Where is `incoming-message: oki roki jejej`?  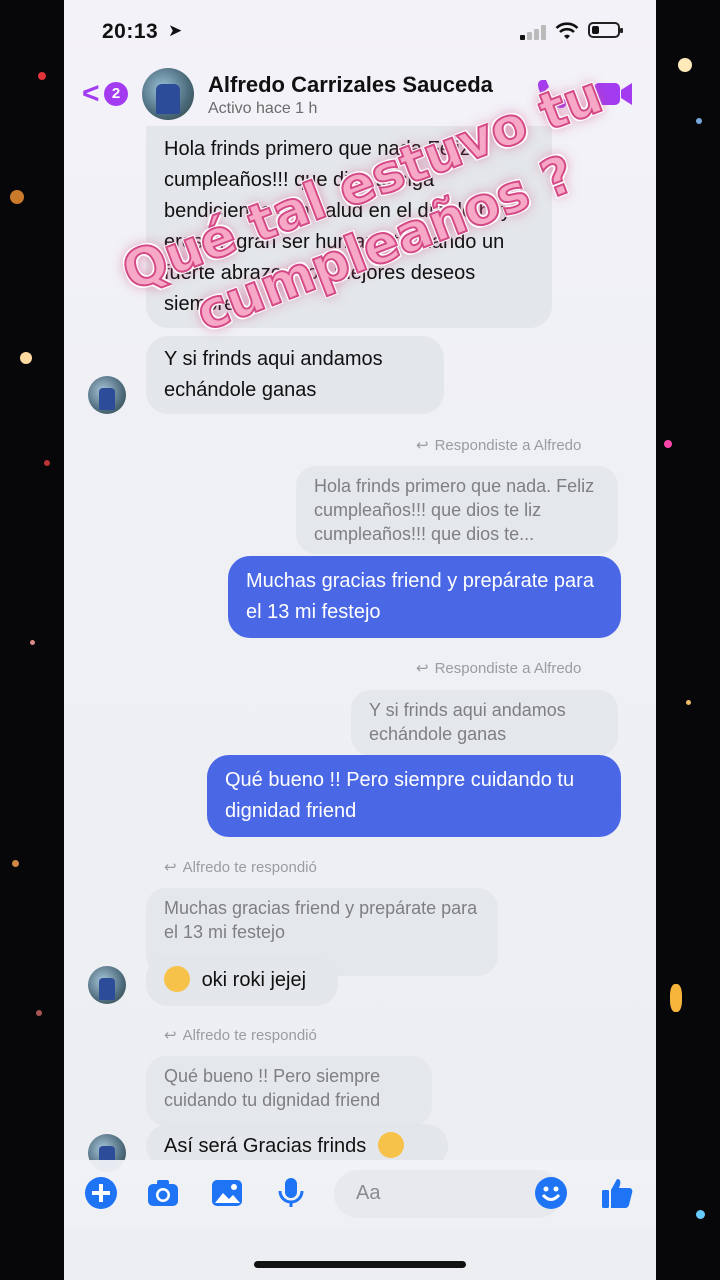
incoming-message: oki roki jejej is located at coordinates (242, 981).